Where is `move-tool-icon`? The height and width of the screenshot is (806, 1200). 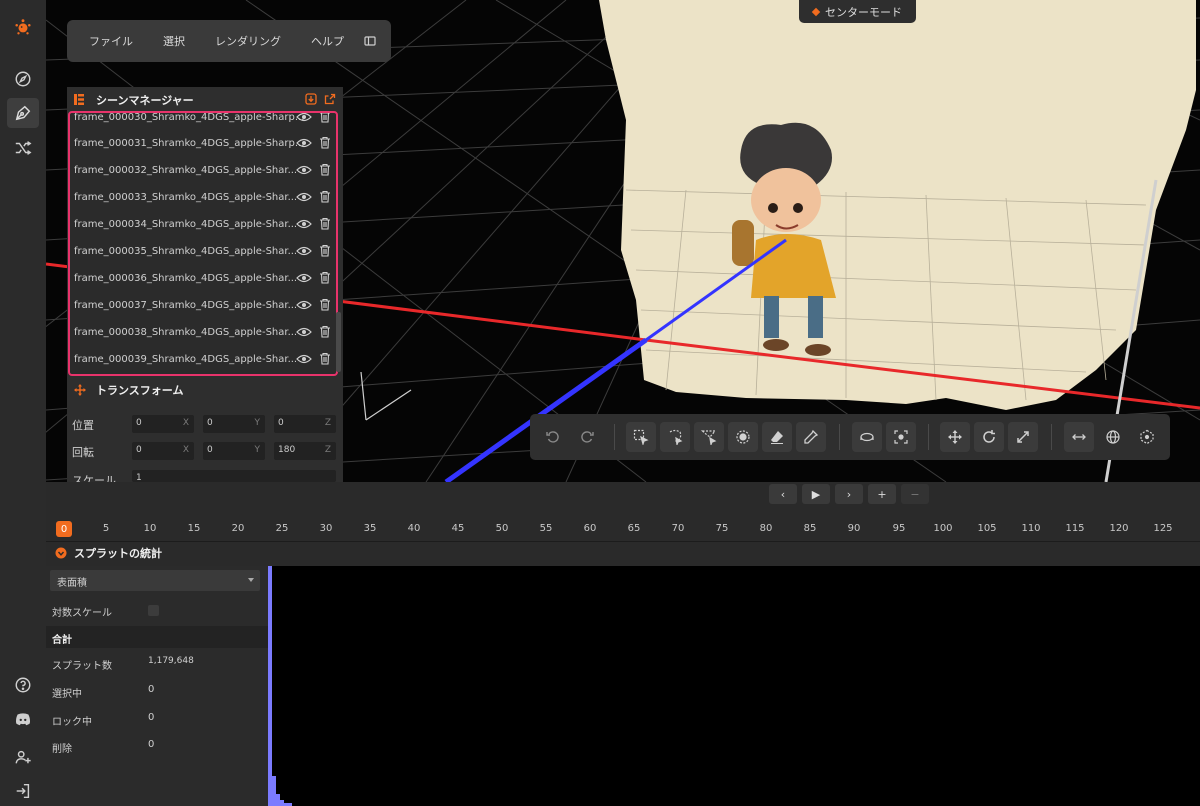
move-tool-icon is located at coordinates (955, 437).